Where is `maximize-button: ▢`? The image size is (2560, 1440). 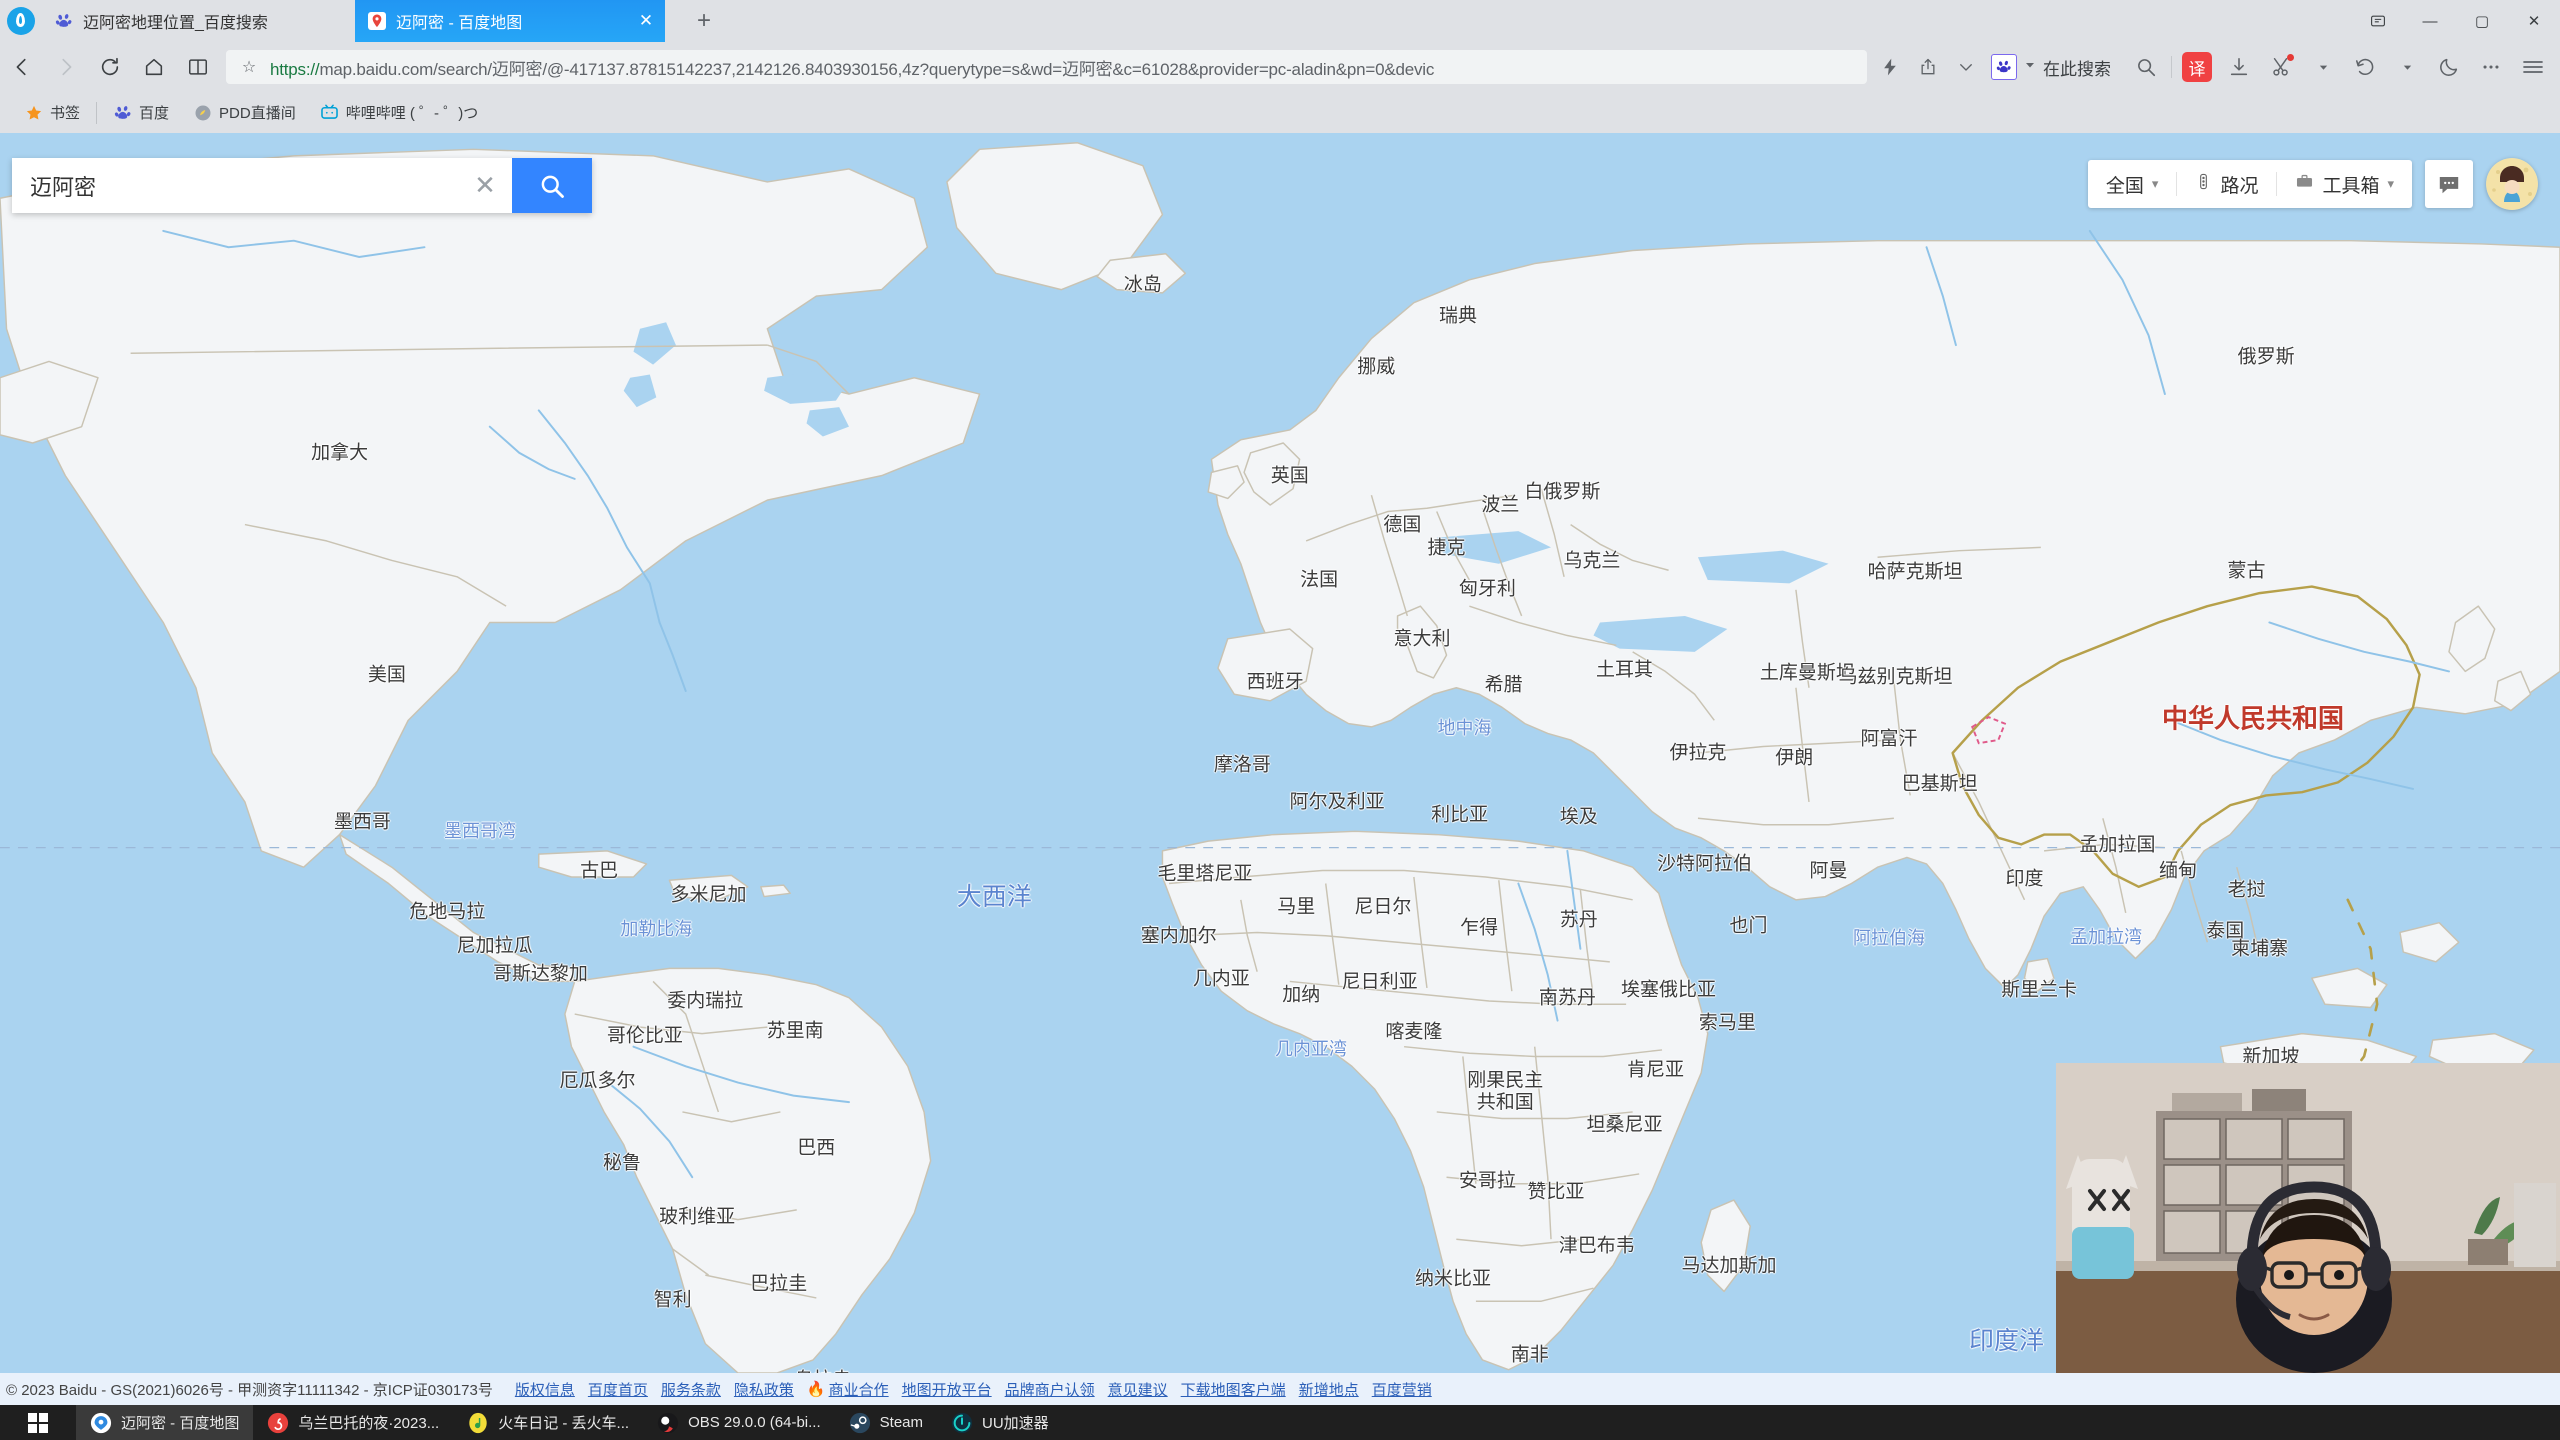 maximize-button: ▢ is located at coordinates (2482, 21).